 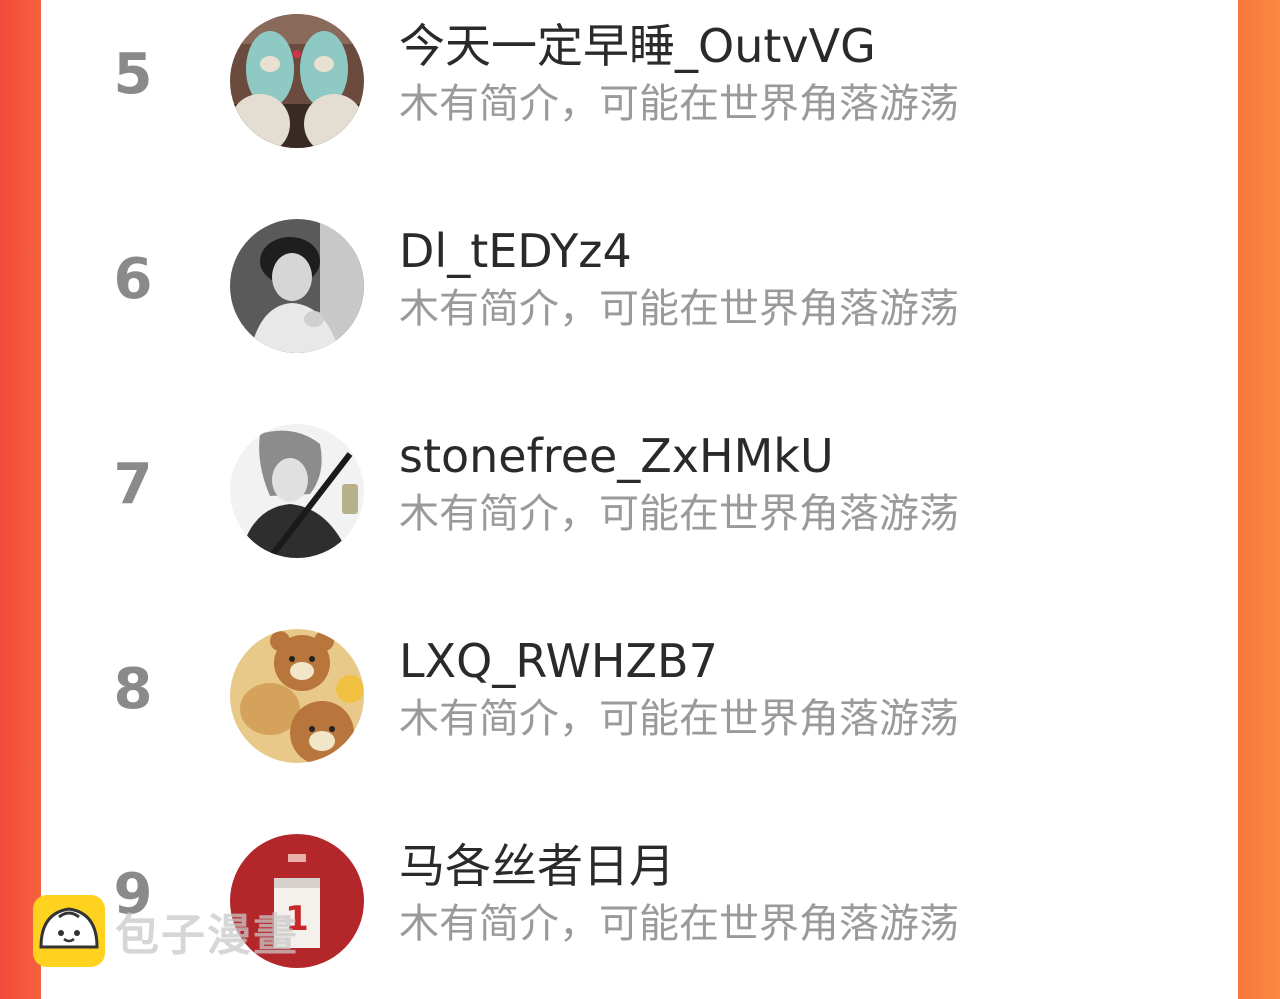 What do you see at coordinates (133, 484) in the screenshot?
I see `rank-number: 7` at bounding box center [133, 484].